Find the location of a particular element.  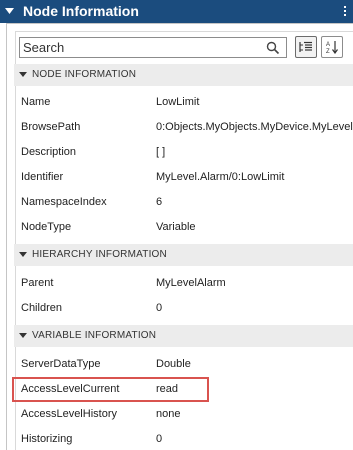

search-box is located at coordinates (153, 47).